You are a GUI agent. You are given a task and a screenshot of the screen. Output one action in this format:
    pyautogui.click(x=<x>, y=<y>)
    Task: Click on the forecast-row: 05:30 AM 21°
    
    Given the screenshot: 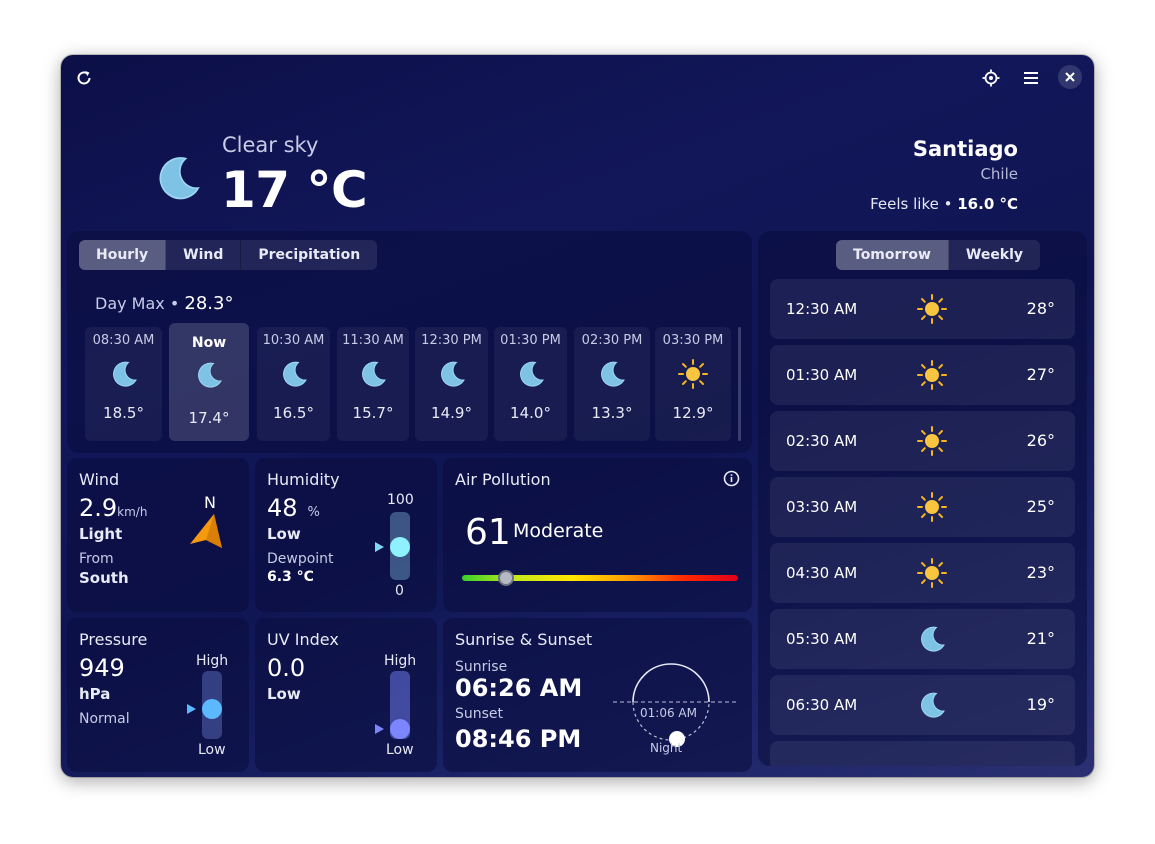 What is the action you would take?
    pyautogui.click(x=922, y=639)
    